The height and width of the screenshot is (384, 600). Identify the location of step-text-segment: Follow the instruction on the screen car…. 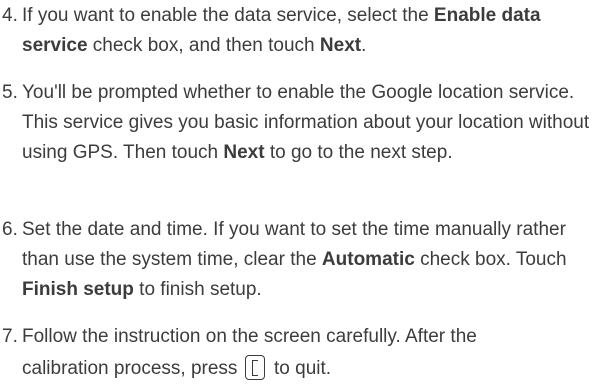
(249, 336).